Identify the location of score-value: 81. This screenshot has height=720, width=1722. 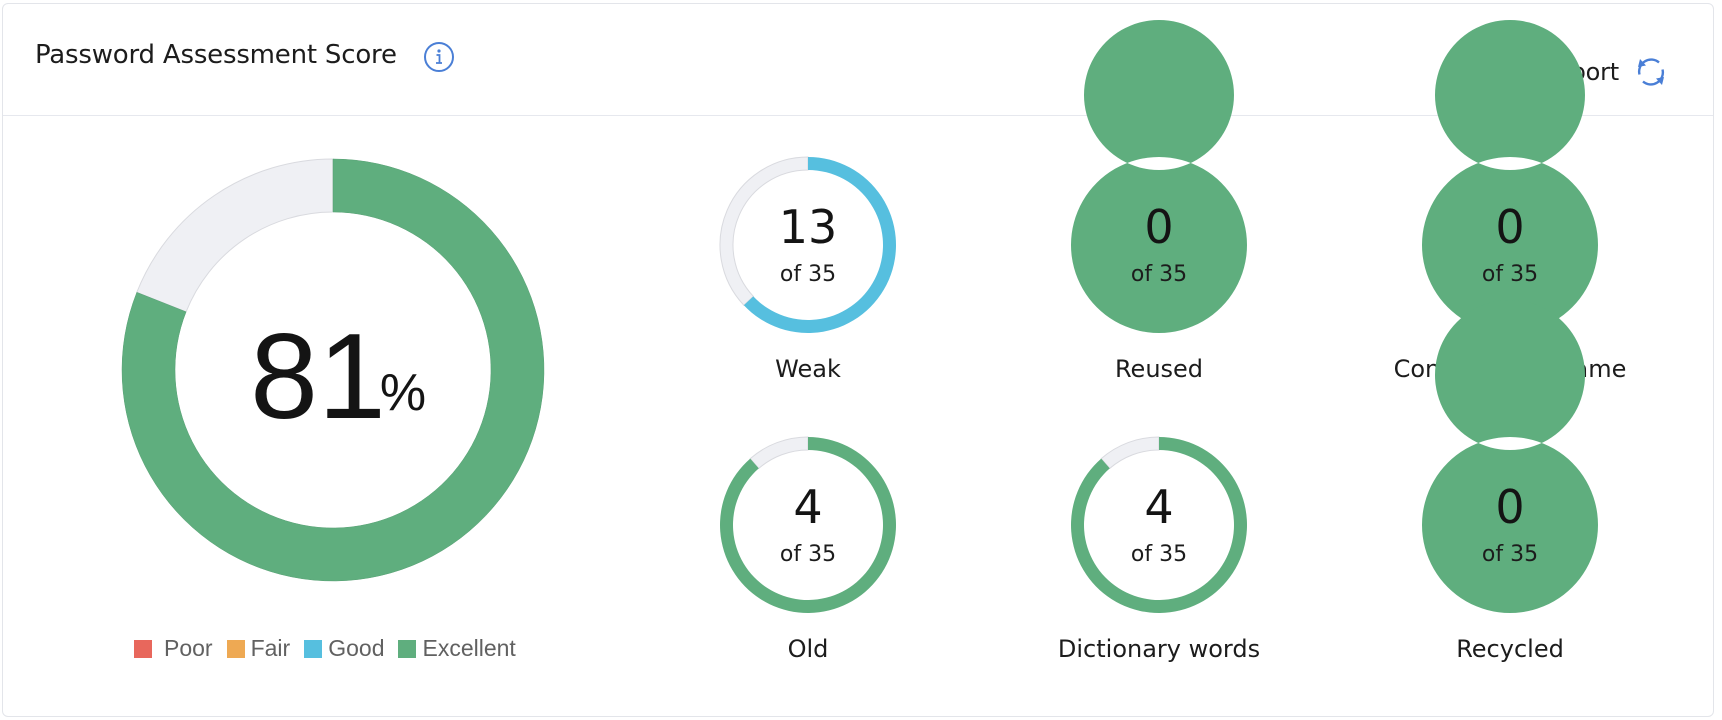
(318, 376).